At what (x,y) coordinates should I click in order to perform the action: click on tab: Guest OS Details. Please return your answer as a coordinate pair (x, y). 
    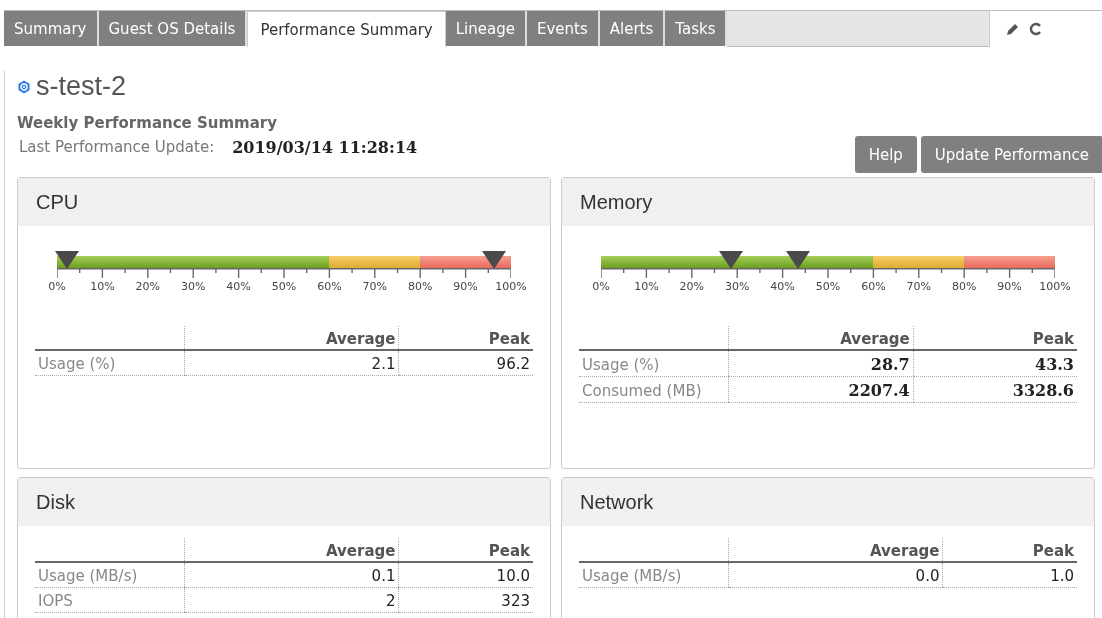
    Looking at the image, I should click on (173, 28).